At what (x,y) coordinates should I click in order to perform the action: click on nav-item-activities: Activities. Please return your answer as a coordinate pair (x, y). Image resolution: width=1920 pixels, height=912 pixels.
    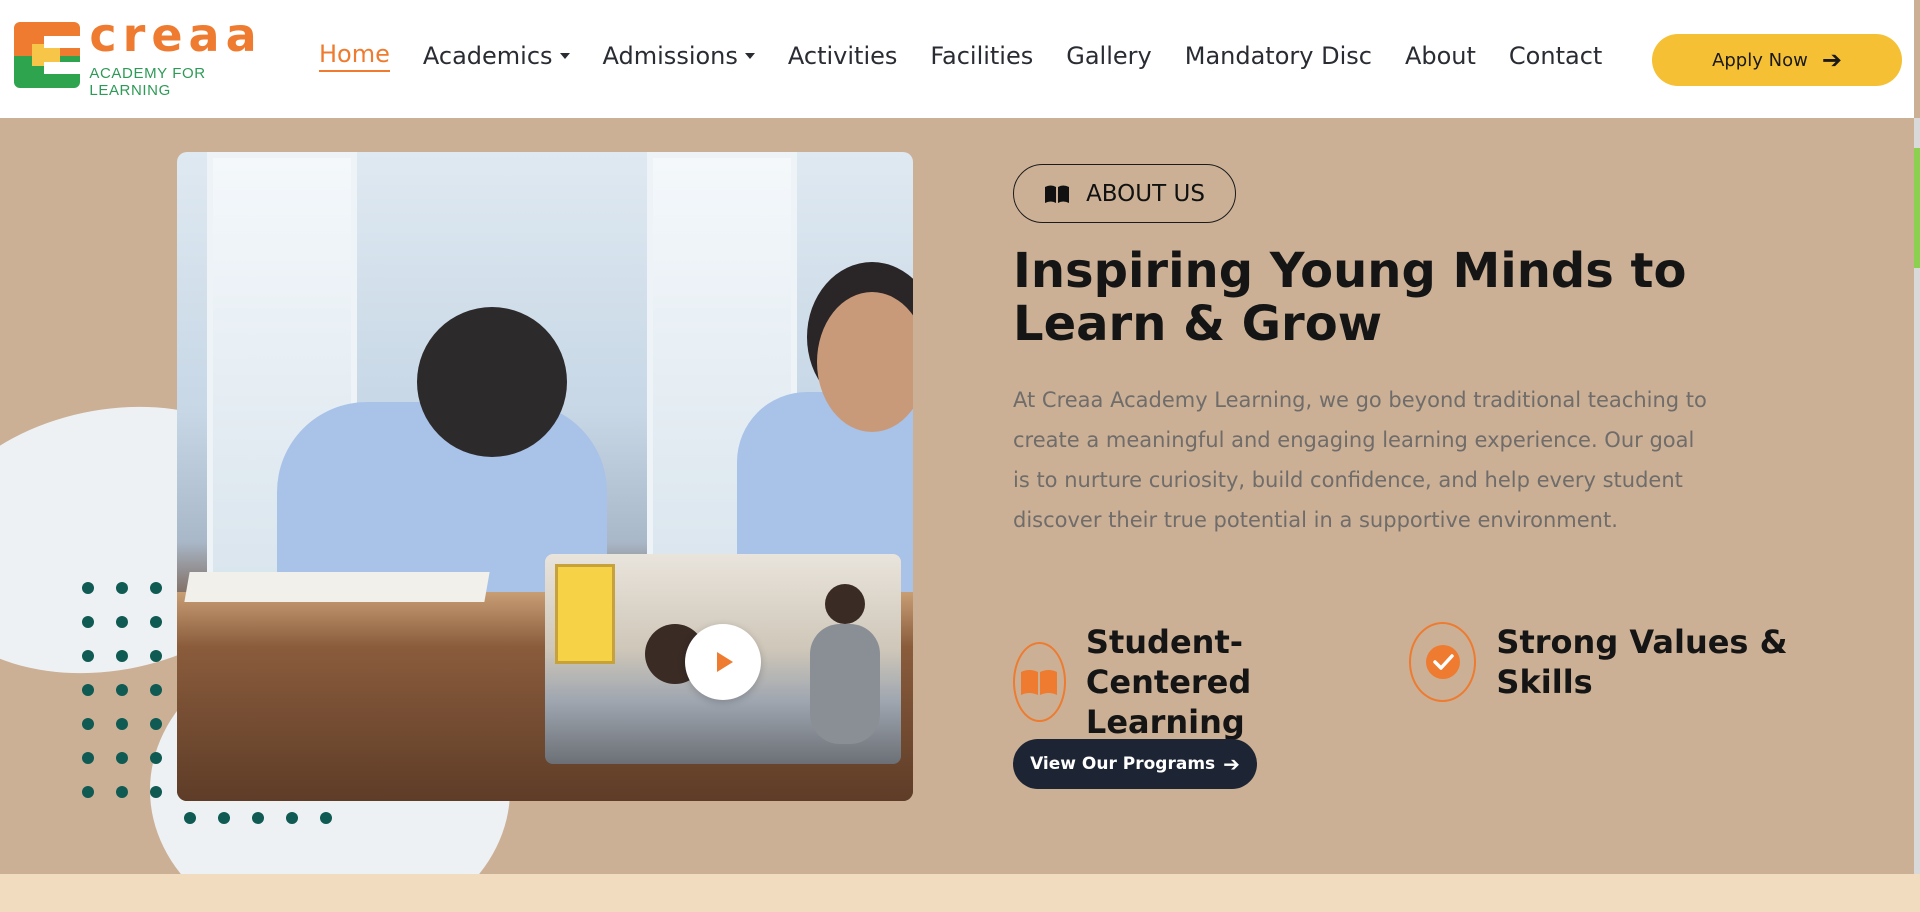
    Looking at the image, I should click on (843, 56).